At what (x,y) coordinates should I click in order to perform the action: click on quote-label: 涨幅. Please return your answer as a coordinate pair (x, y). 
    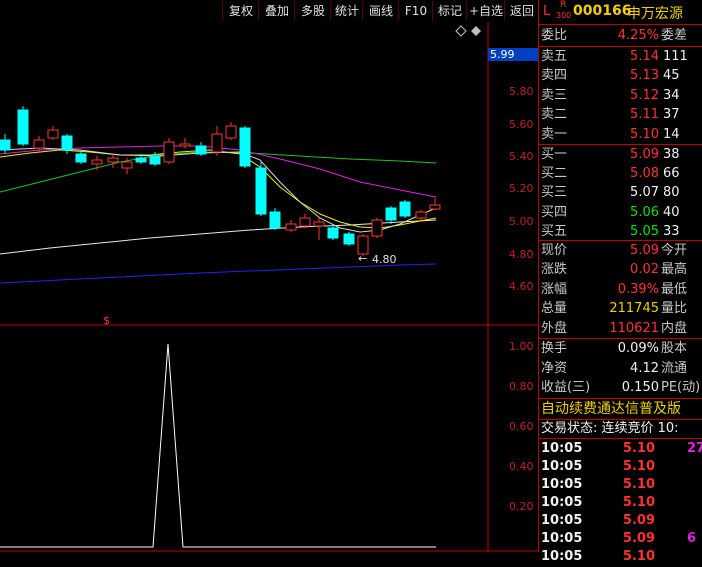
    Looking at the image, I should click on (554, 289).